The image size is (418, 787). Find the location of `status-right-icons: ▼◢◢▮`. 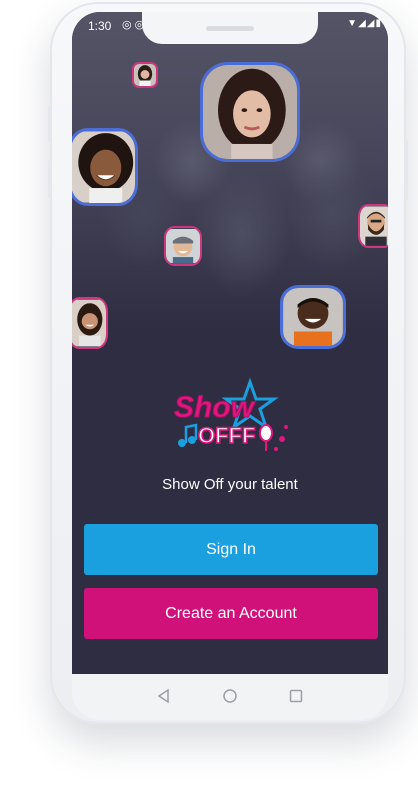

status-right-icons: ▼◢◢▮ is located at coordinates (364, 23).